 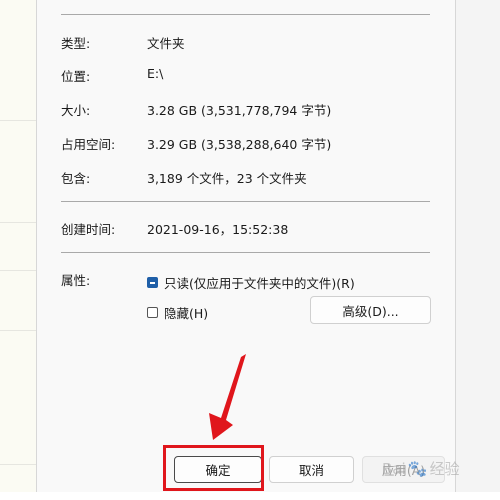 I want to click on hidden-checkbox, so click(x=152, y=312).